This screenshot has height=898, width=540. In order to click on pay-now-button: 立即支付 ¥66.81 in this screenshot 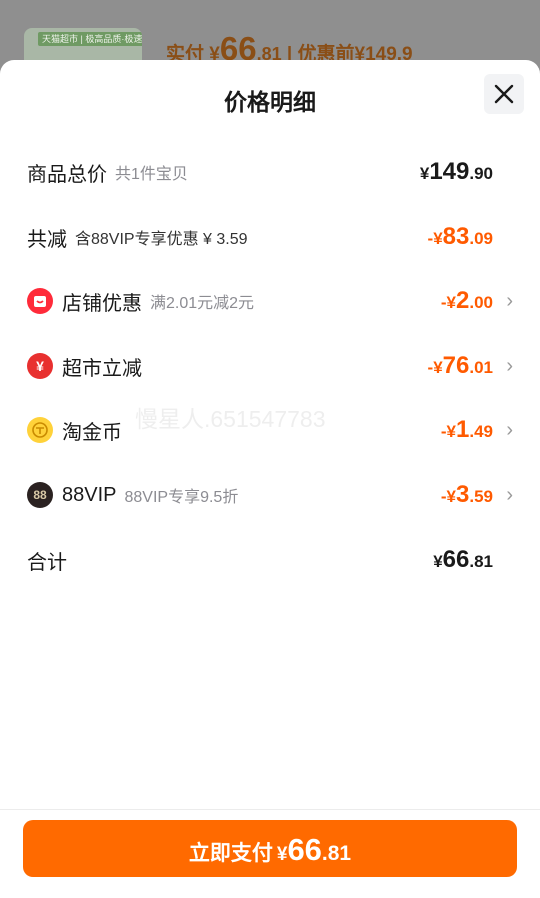, I will do `click(270, 848)`.